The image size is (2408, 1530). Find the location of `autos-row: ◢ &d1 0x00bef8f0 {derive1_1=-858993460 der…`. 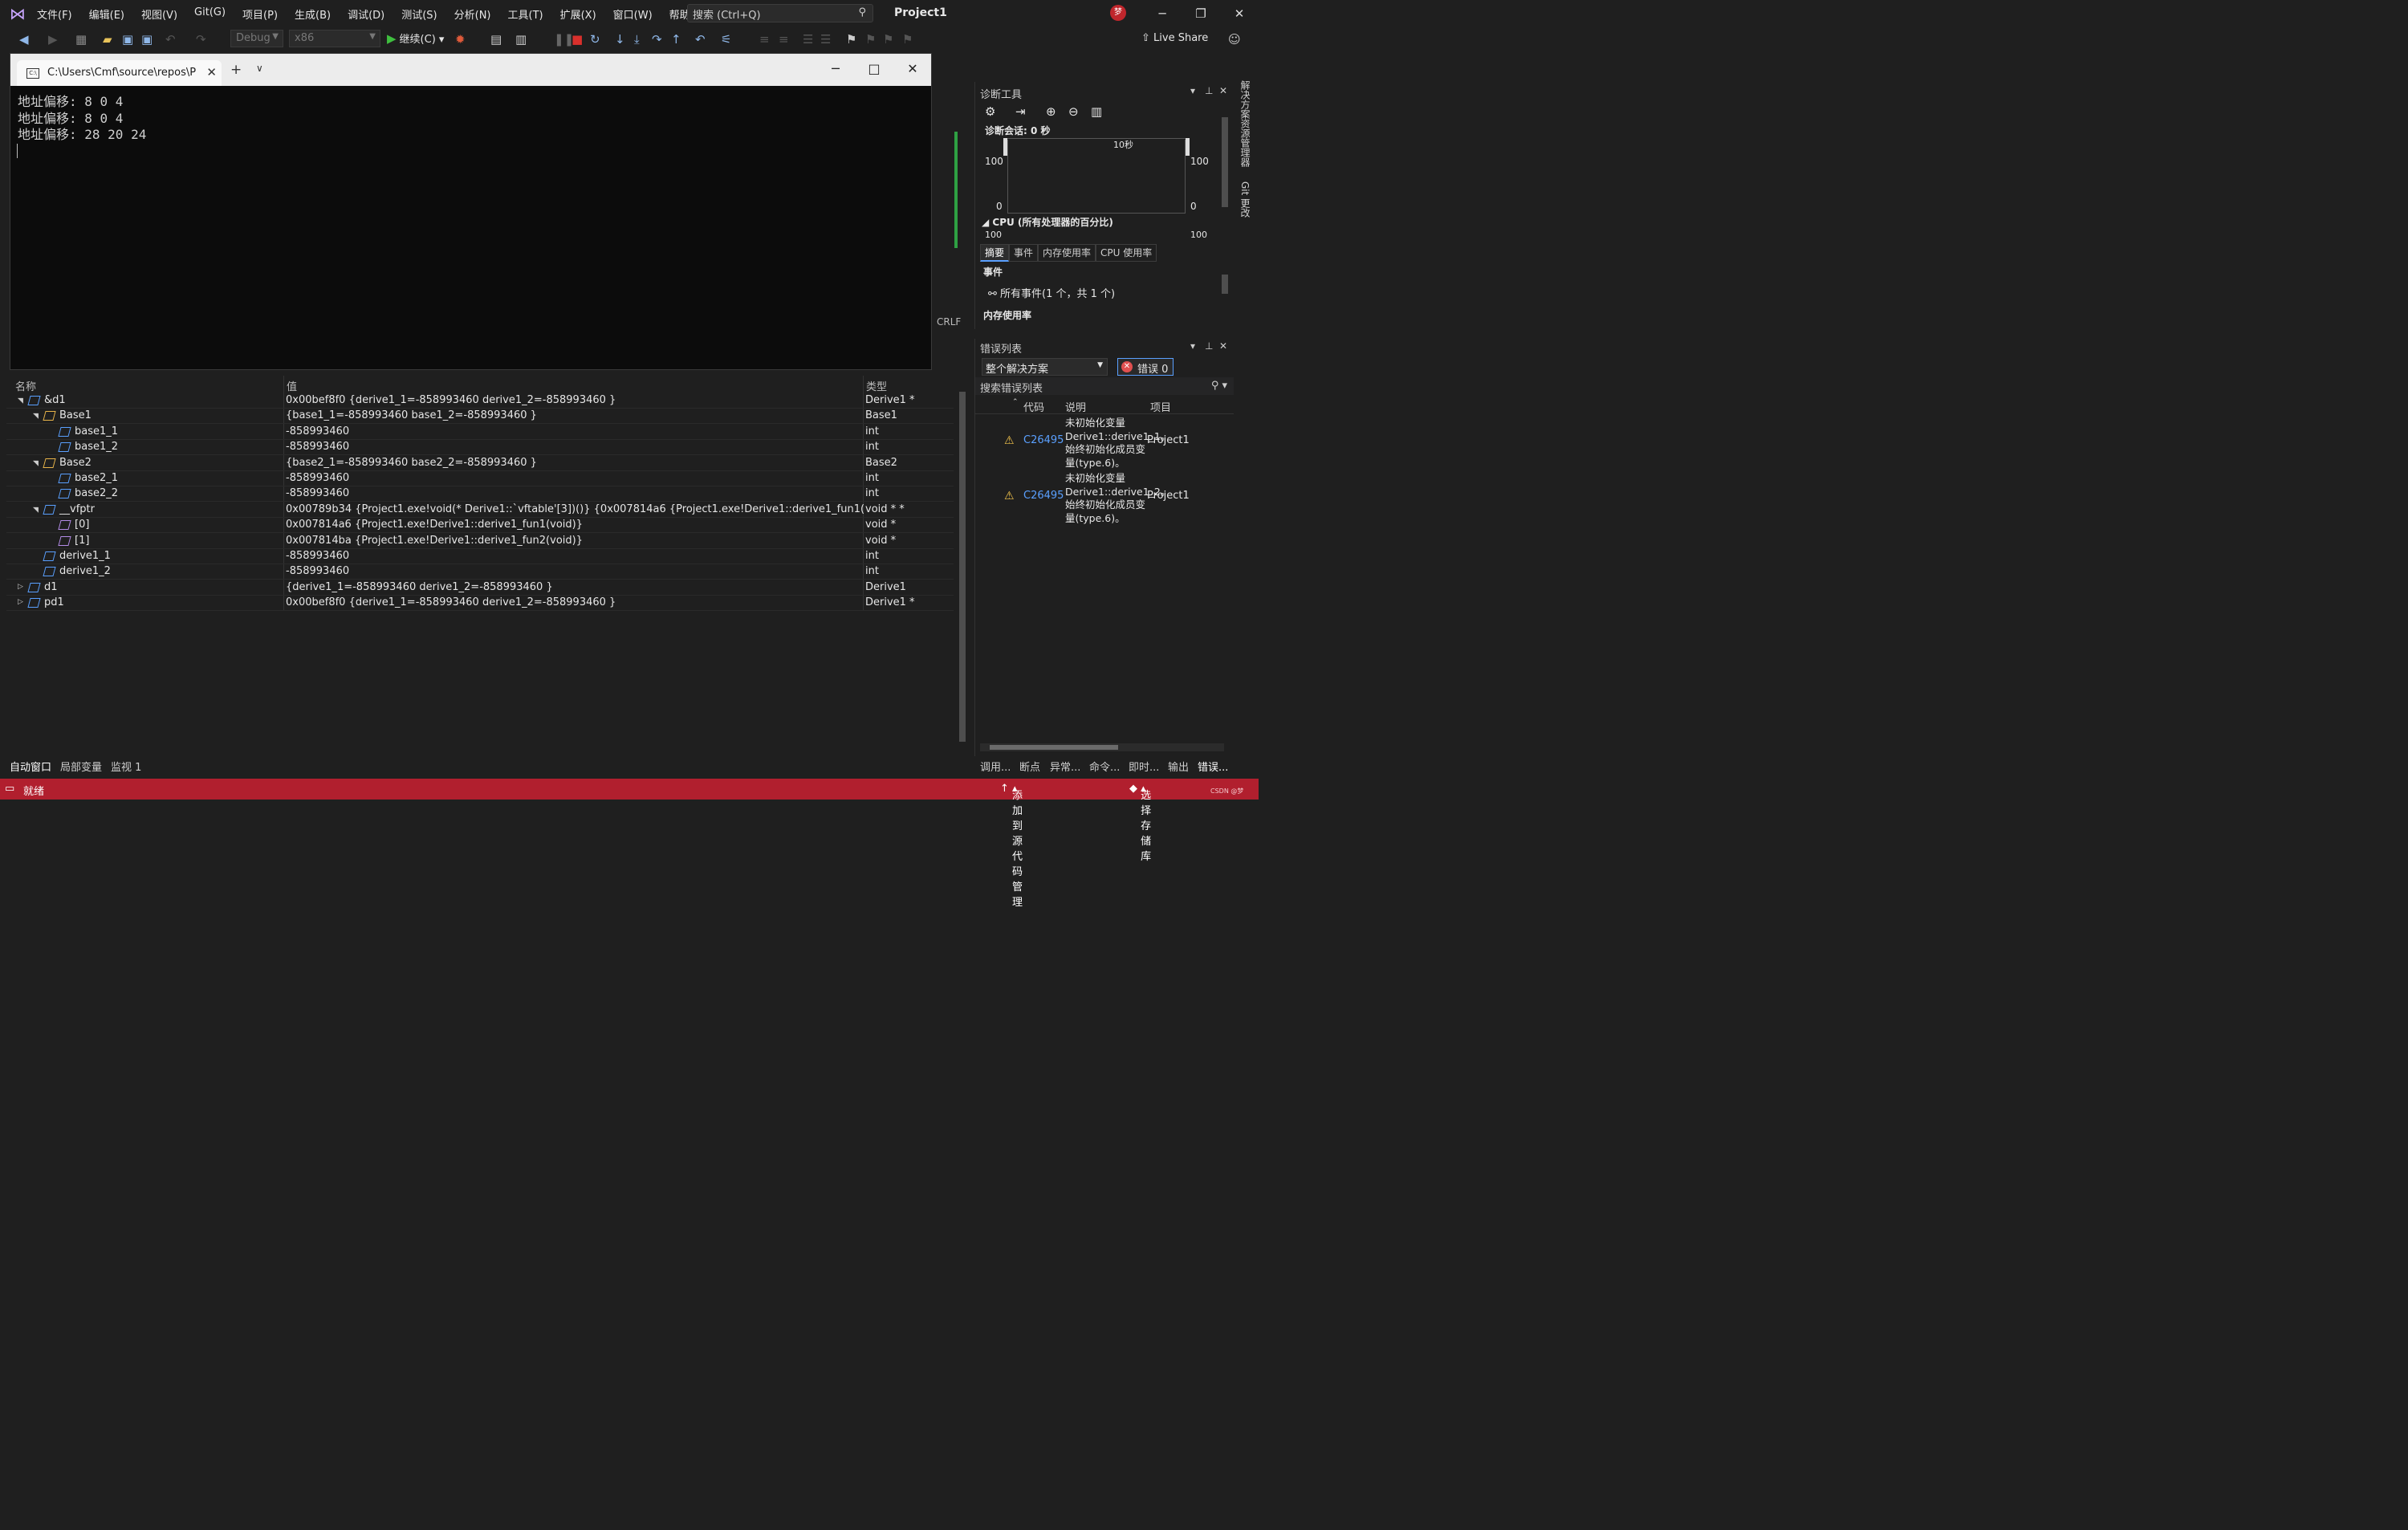

autos-row: ◢ &d1 0x00bef8f0 {derive1_1=-858993460 der… is located at coordinates (480, 401).